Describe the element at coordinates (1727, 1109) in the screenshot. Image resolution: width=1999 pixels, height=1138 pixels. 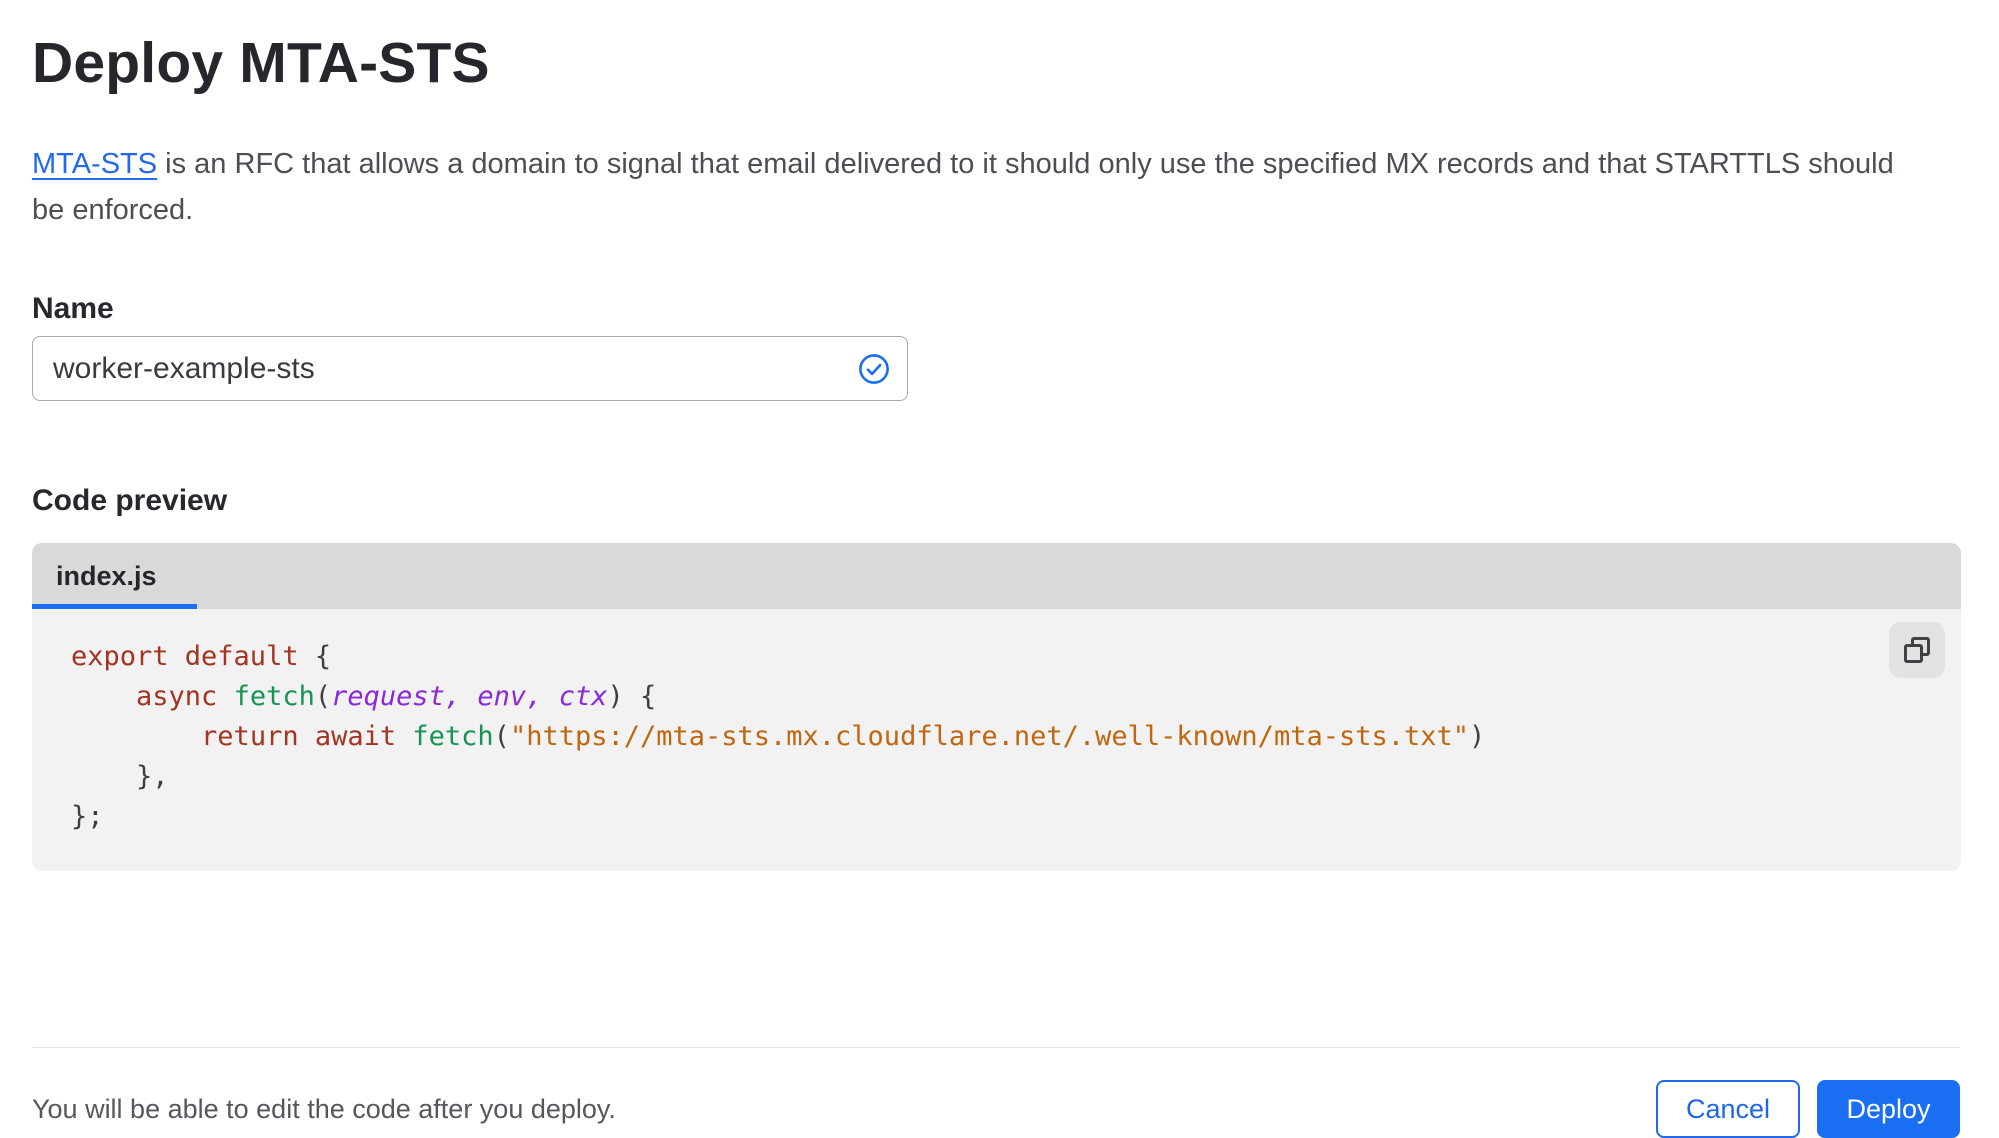
I see `cancel-button: Cancel` at that location.